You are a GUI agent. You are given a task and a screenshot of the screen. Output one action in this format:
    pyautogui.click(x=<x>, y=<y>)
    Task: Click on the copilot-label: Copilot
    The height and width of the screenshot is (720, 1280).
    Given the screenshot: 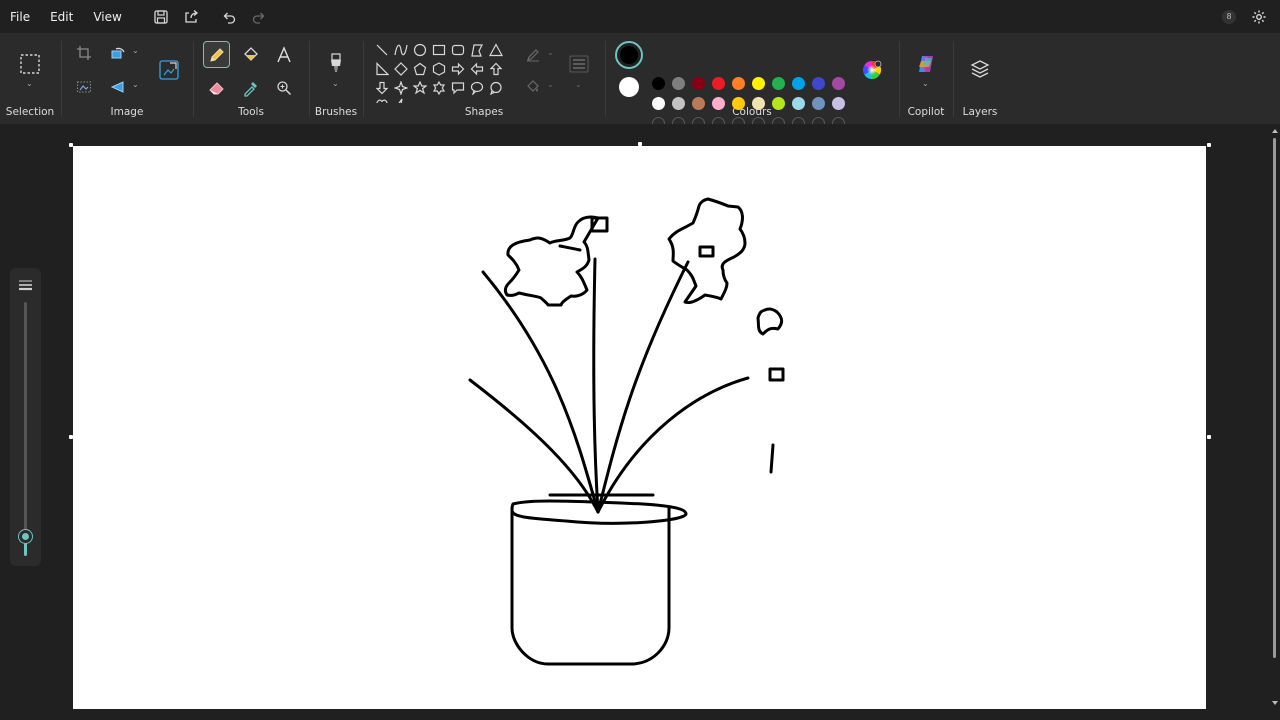 What is the action you would take?
    pyautogui.click(x=926, y=112)
    